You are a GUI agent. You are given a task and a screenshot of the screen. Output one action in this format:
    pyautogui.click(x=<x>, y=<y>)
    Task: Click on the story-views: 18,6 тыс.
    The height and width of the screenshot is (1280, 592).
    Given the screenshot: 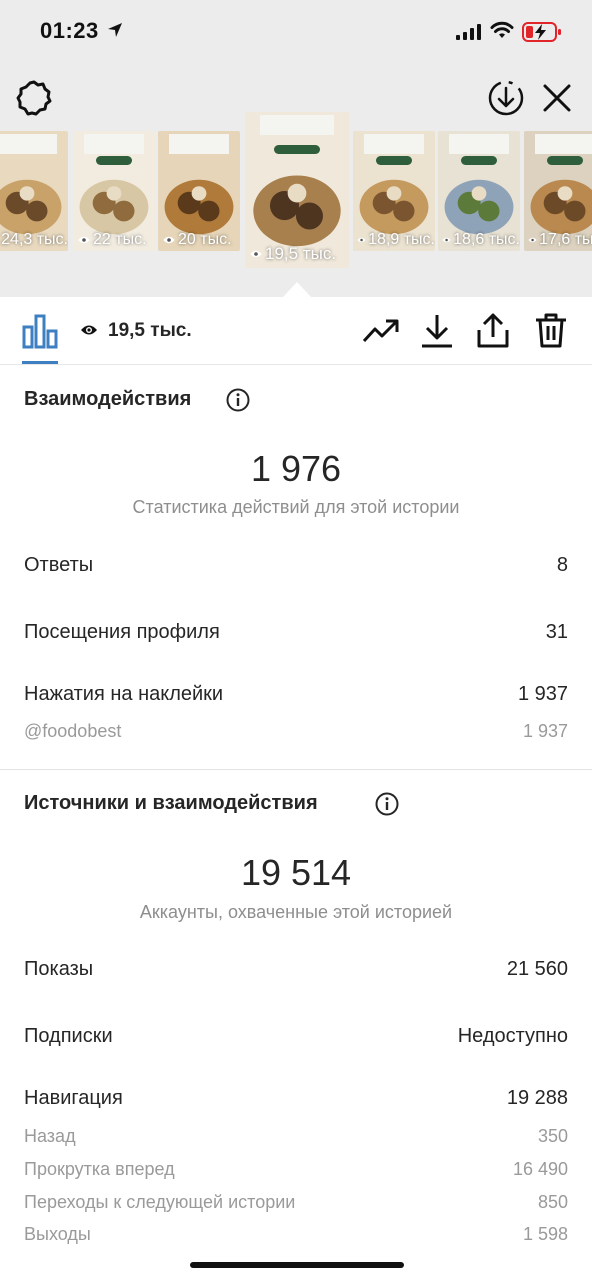 What is the action you would take?
    pyautogui.click(x=479, y=240)
    